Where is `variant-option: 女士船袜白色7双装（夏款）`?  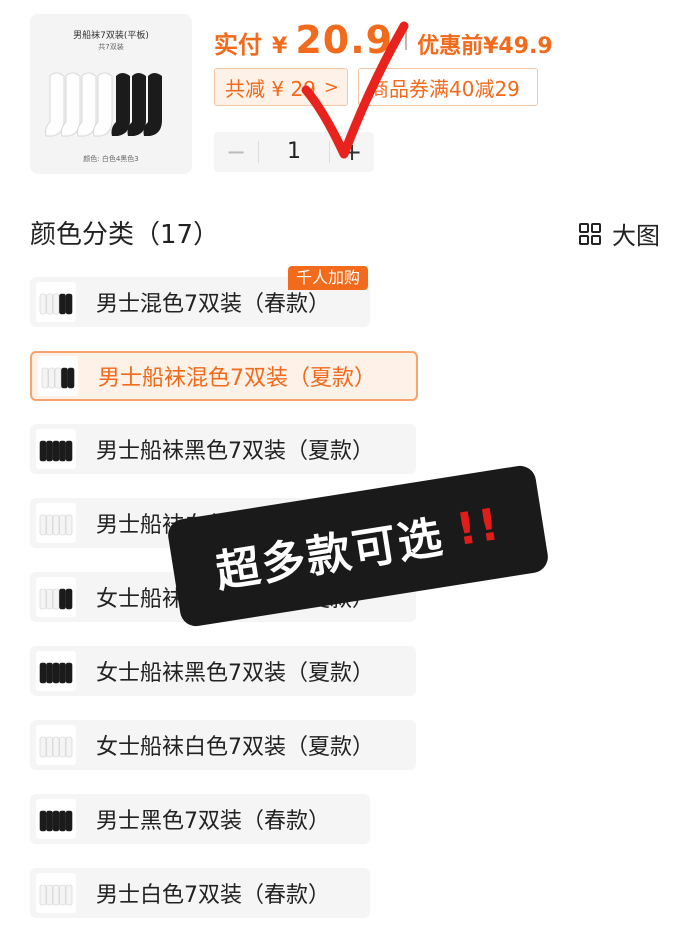 variant-option: 女士船袜白色7双装（夏款） is located at coordinates (223, 745).